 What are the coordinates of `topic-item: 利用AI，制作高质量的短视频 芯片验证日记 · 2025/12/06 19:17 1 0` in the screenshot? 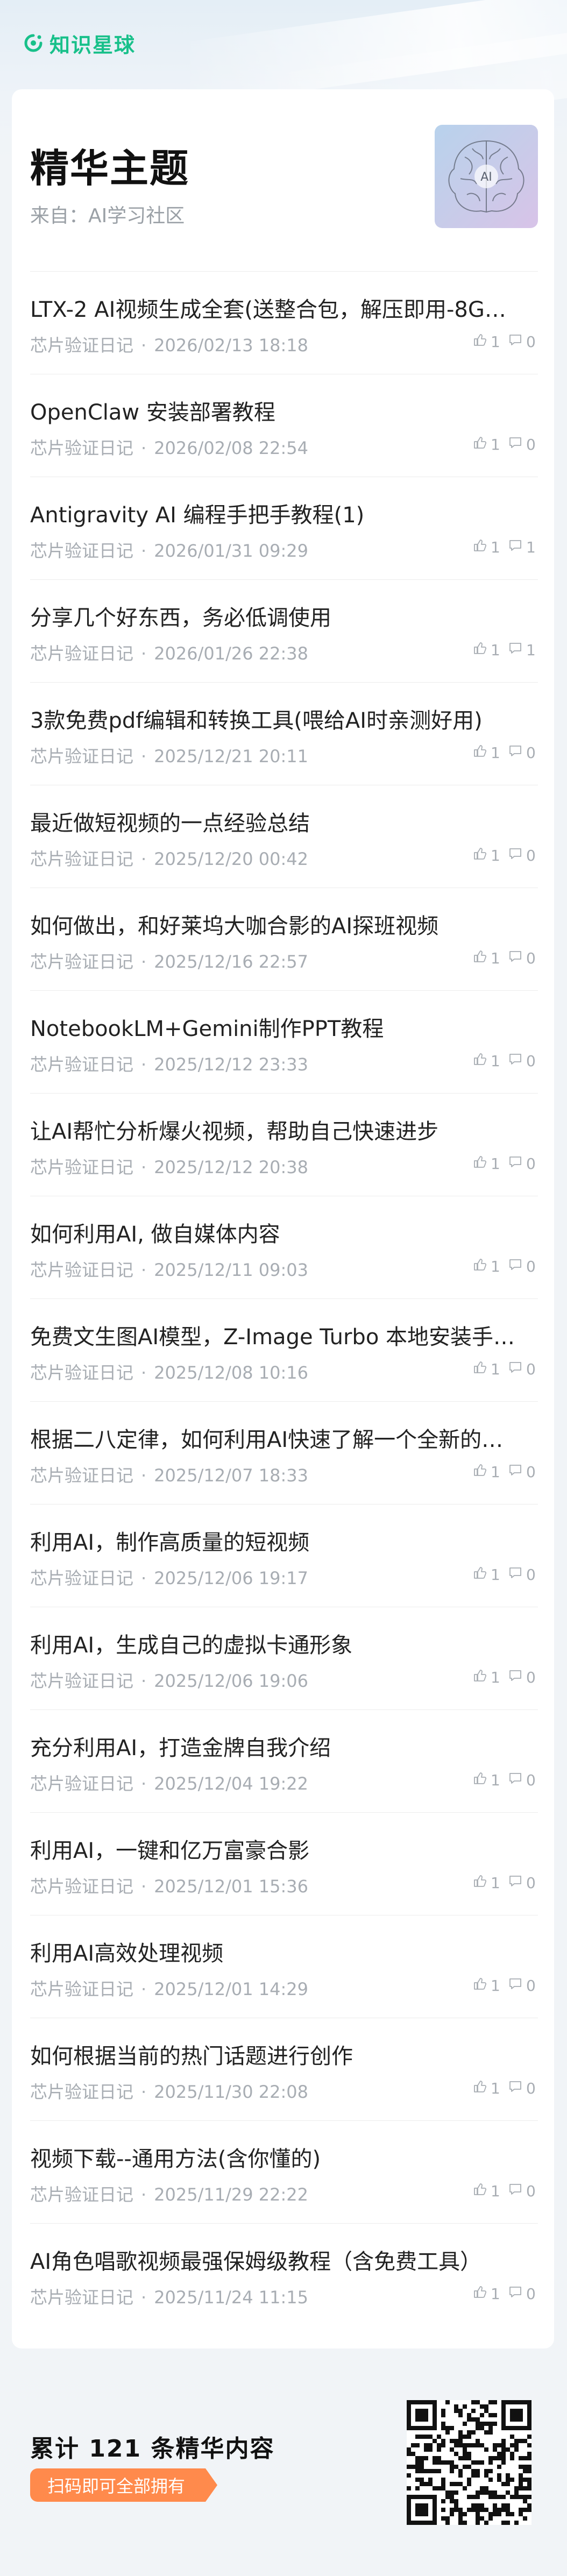 It's located at (284, 1555).